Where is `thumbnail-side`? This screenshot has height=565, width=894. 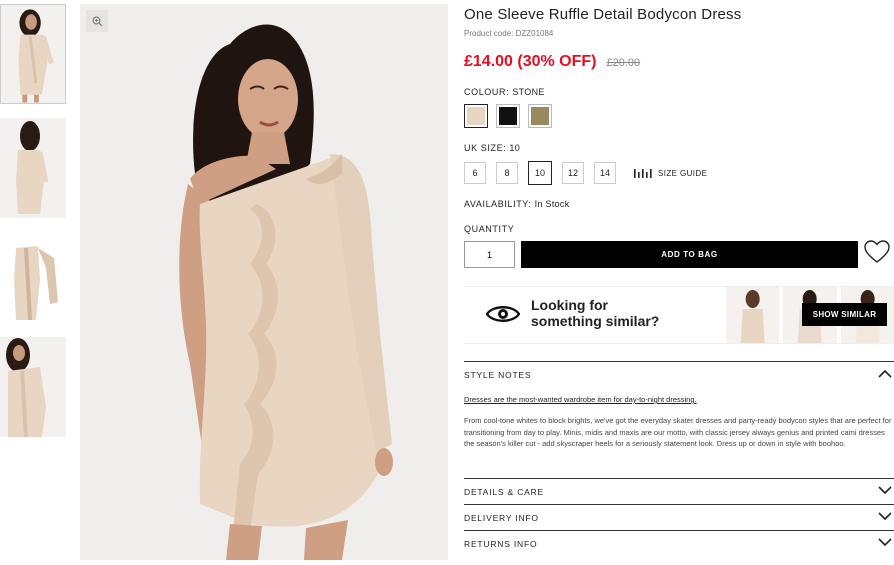
thumbnail-side is located at coordinates (33, 168).